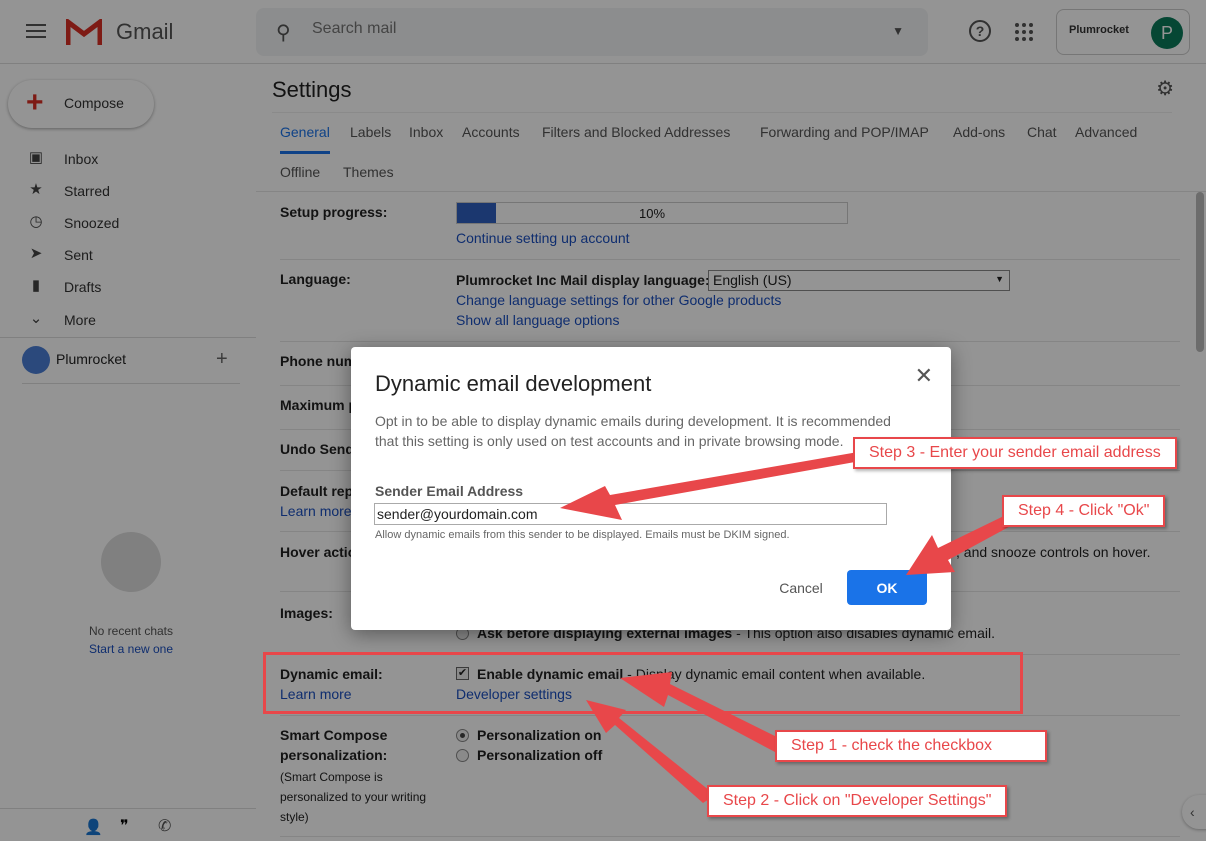 The image size is (1206, 841). Describe the element at coordinates (630, 514) in the screenshot. I see `sender-email-input` at that location.